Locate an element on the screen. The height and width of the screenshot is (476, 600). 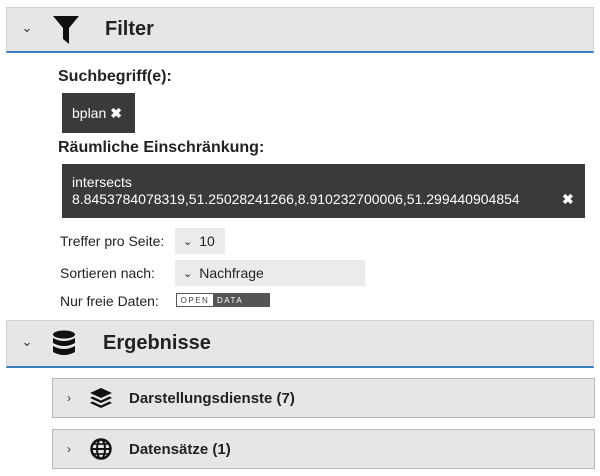
spatial-restriction-label: Räumliche Einschränkung: is located at coordinates (161, 147).